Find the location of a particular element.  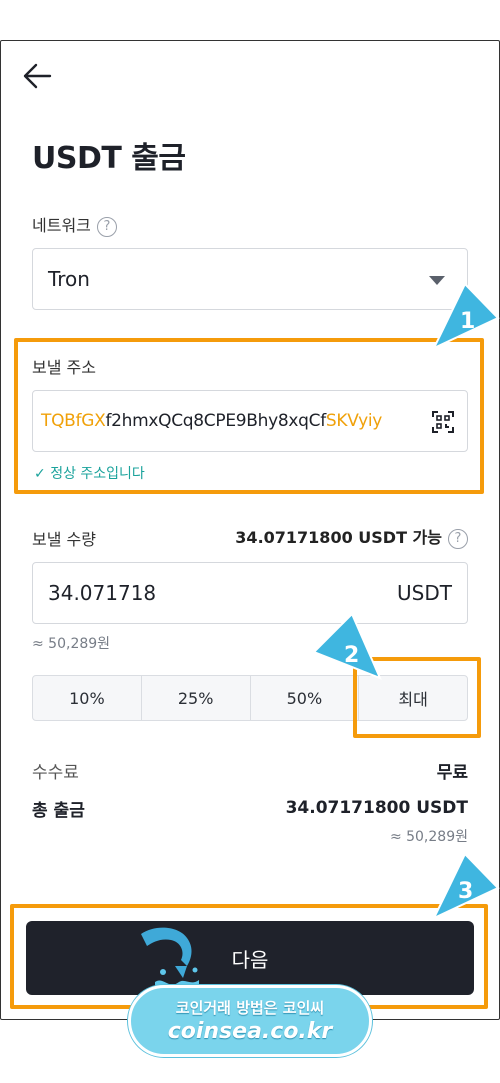

highlight-frame-address is located at coordinates (249, 416).